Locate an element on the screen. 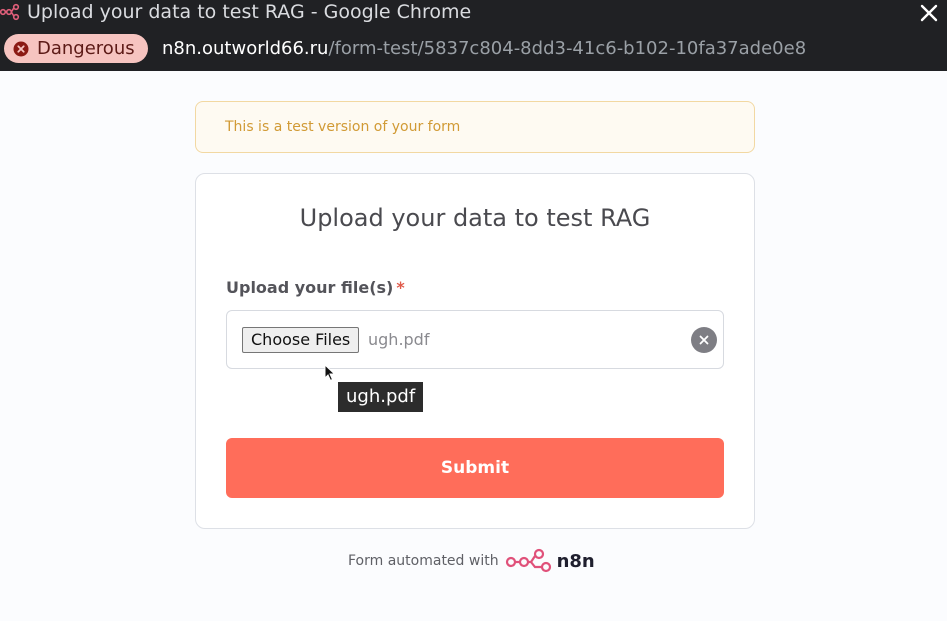  footer: Form automated with n8n is located at coordinates (471, 561).